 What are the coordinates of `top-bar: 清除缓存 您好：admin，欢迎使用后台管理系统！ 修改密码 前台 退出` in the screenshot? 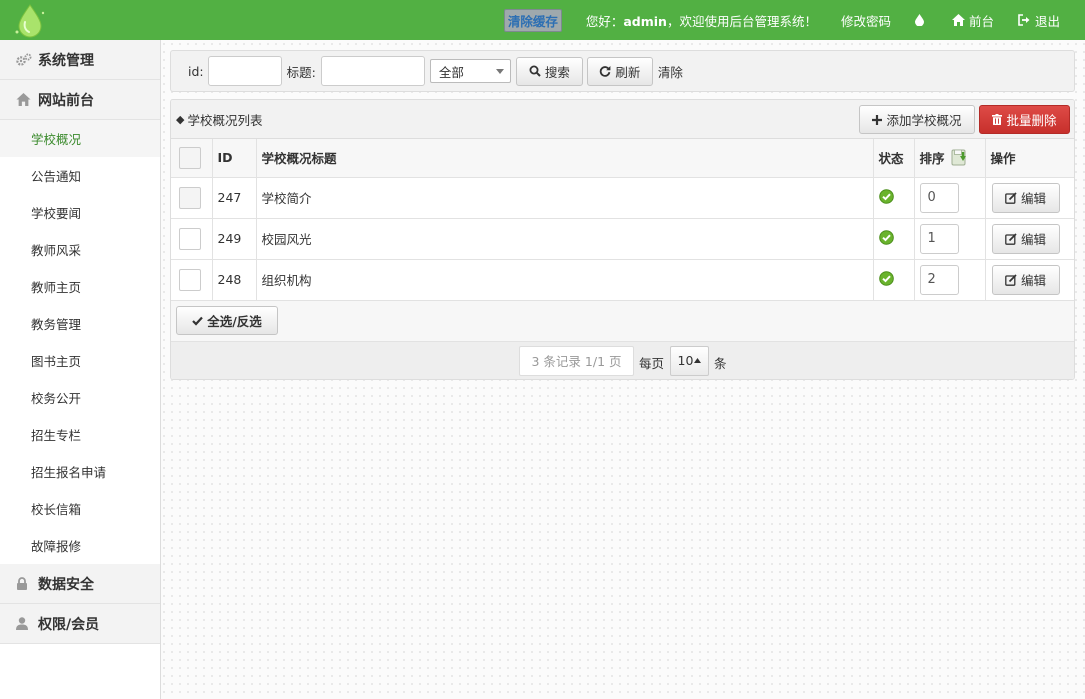 It's located at (542, 20).